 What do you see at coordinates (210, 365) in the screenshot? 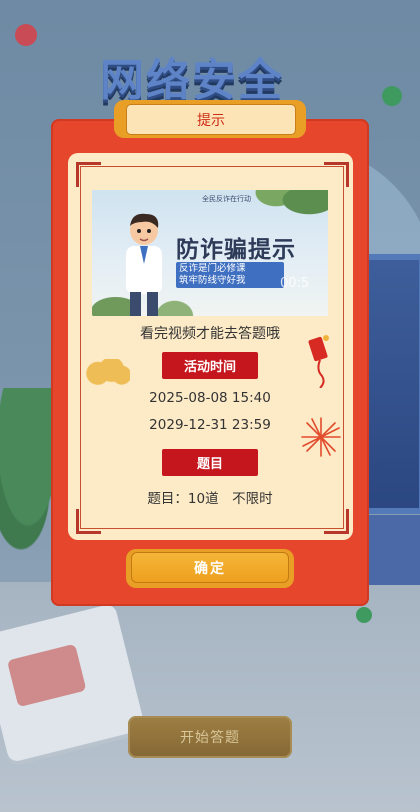
I see `activity-time-label: 活动时间` at bounding box center [210, 365].